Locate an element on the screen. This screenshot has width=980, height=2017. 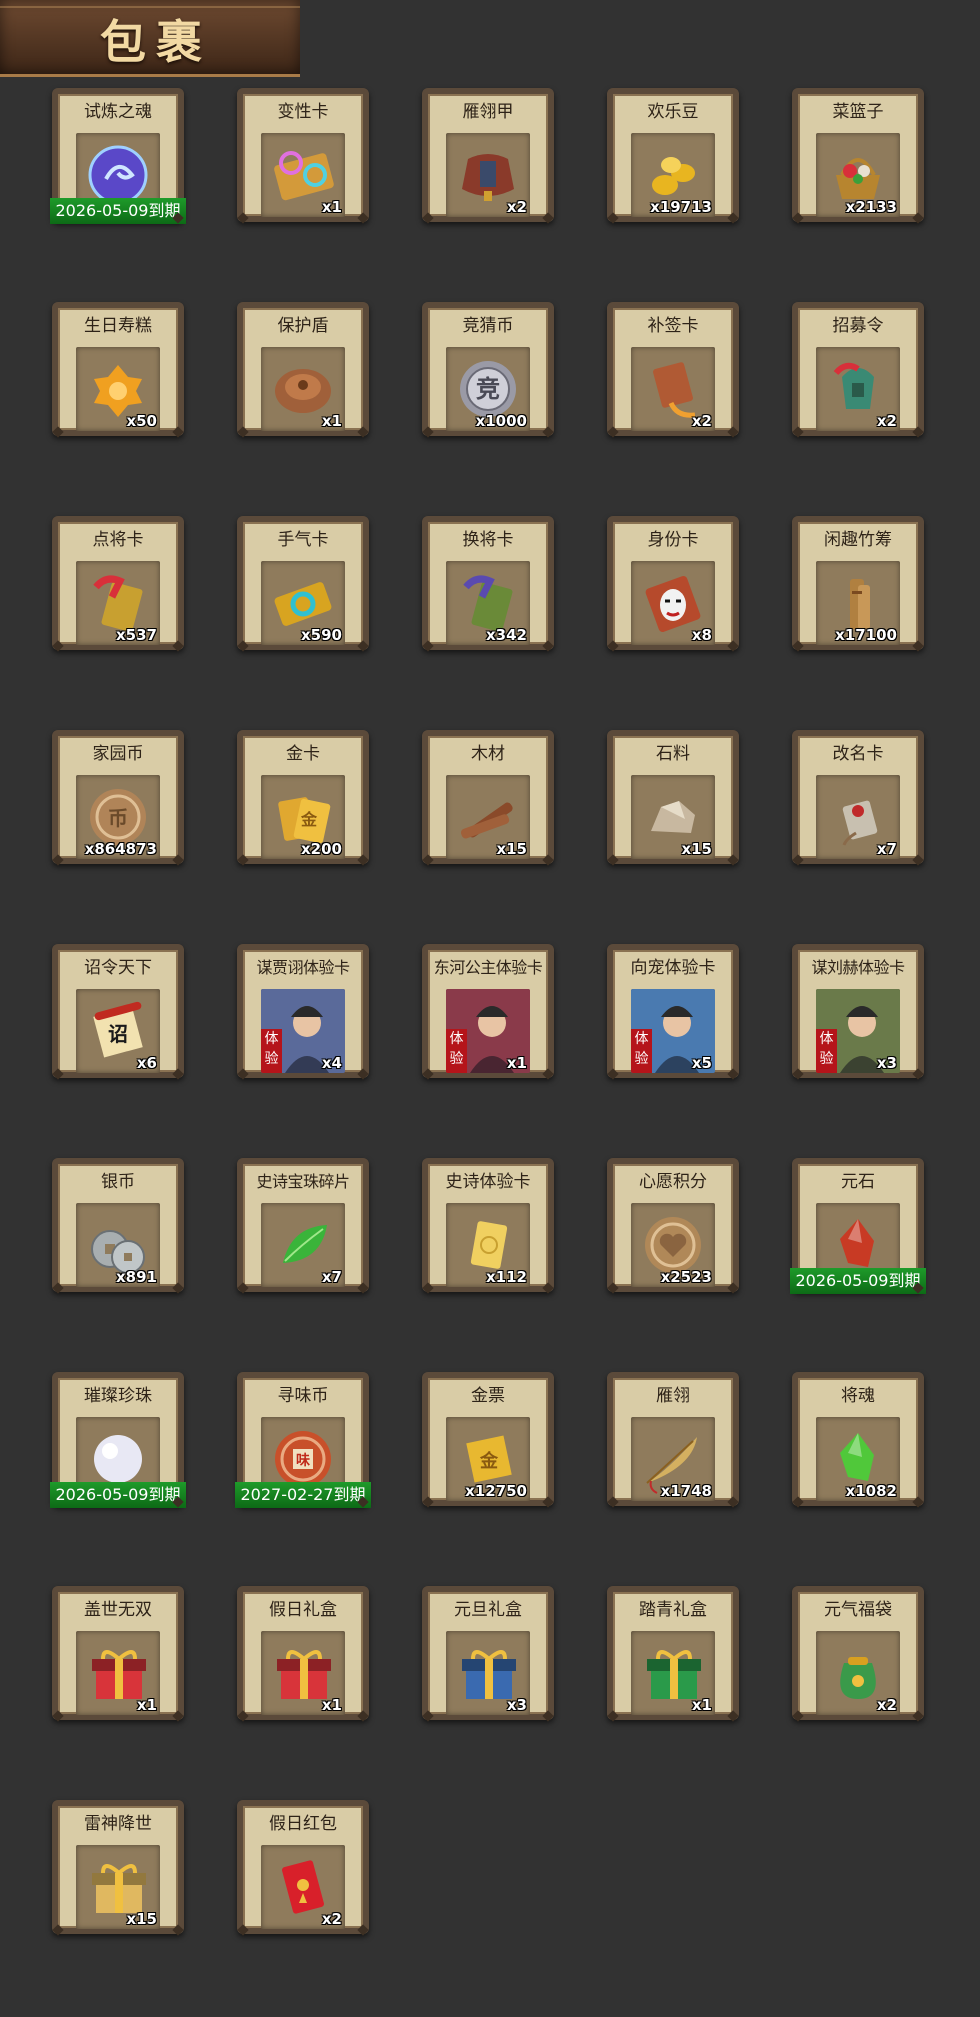
item-quantity: x891 is located at coordinates (136, 1277).